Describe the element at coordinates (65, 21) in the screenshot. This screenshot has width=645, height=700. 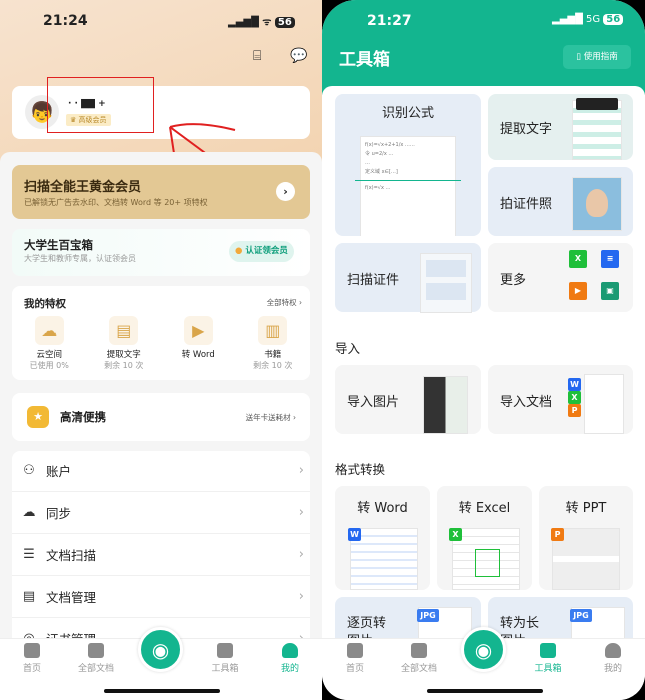
I see `status-time: 21:24` at that location.